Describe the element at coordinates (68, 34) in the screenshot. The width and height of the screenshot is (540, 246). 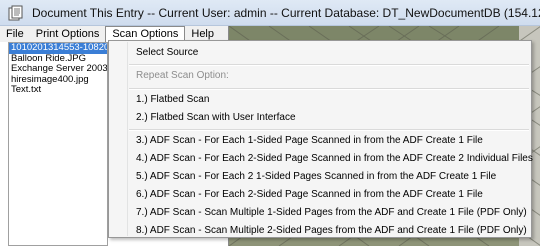
I see `menu-print-options: Print Options` at that location.